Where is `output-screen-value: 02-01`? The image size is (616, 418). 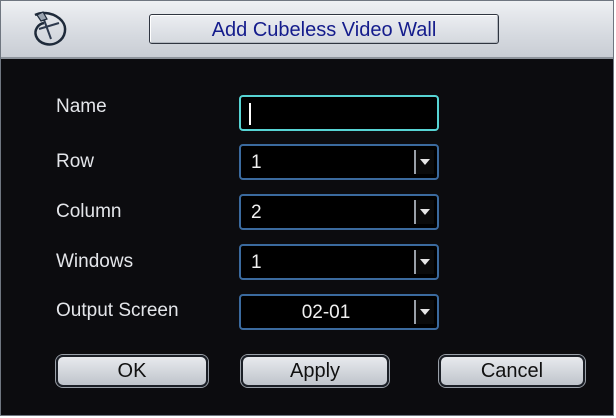 output-screen-value: 02-01 is located at coordinates (326, 312).